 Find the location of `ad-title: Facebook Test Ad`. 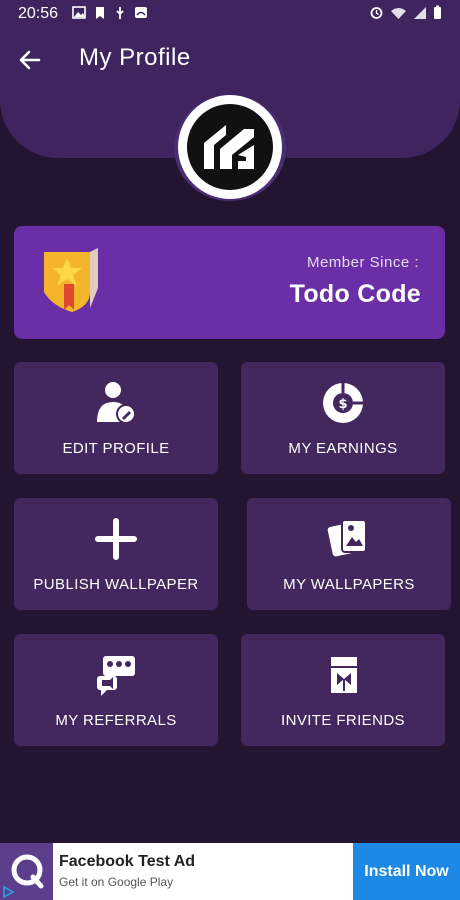

ad-title: Facebook Test Ad is located at coordinates (127, 861).